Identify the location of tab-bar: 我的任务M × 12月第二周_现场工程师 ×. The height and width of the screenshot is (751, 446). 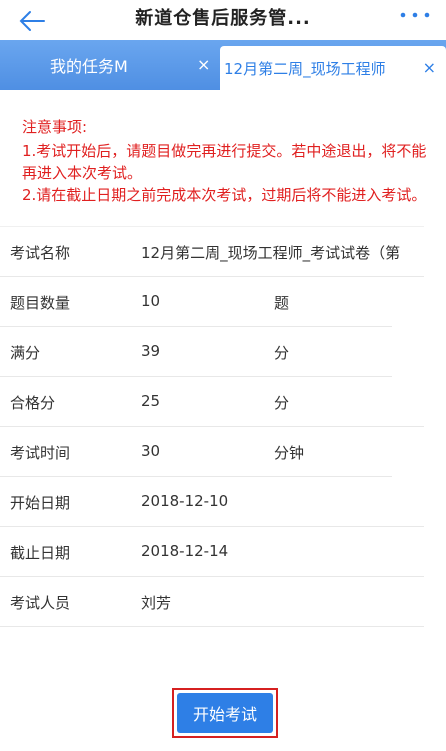
(223, 65).